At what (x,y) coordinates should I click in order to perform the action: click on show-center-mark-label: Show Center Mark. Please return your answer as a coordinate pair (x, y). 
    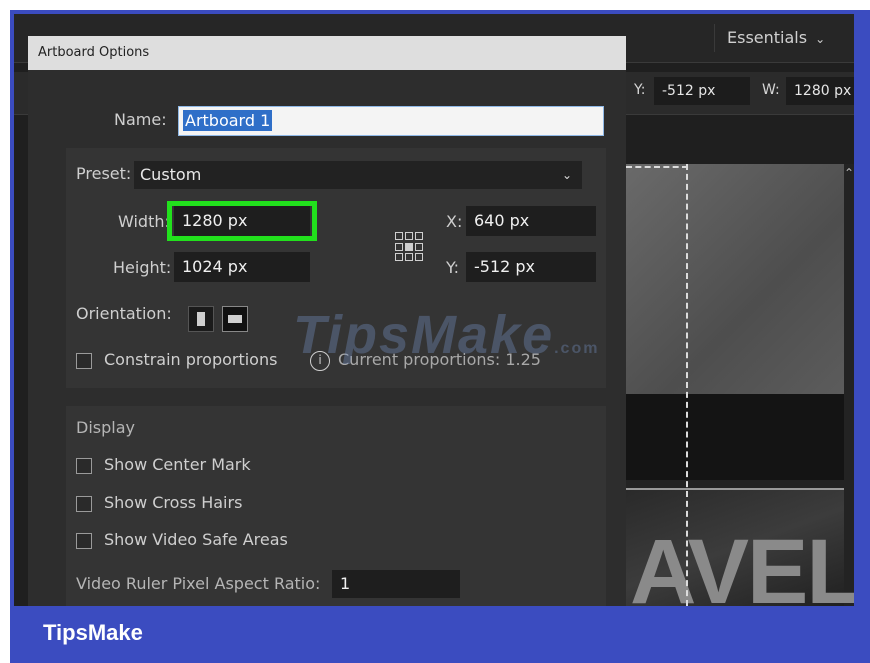
    Looking at the image, I should click on (177, 464).